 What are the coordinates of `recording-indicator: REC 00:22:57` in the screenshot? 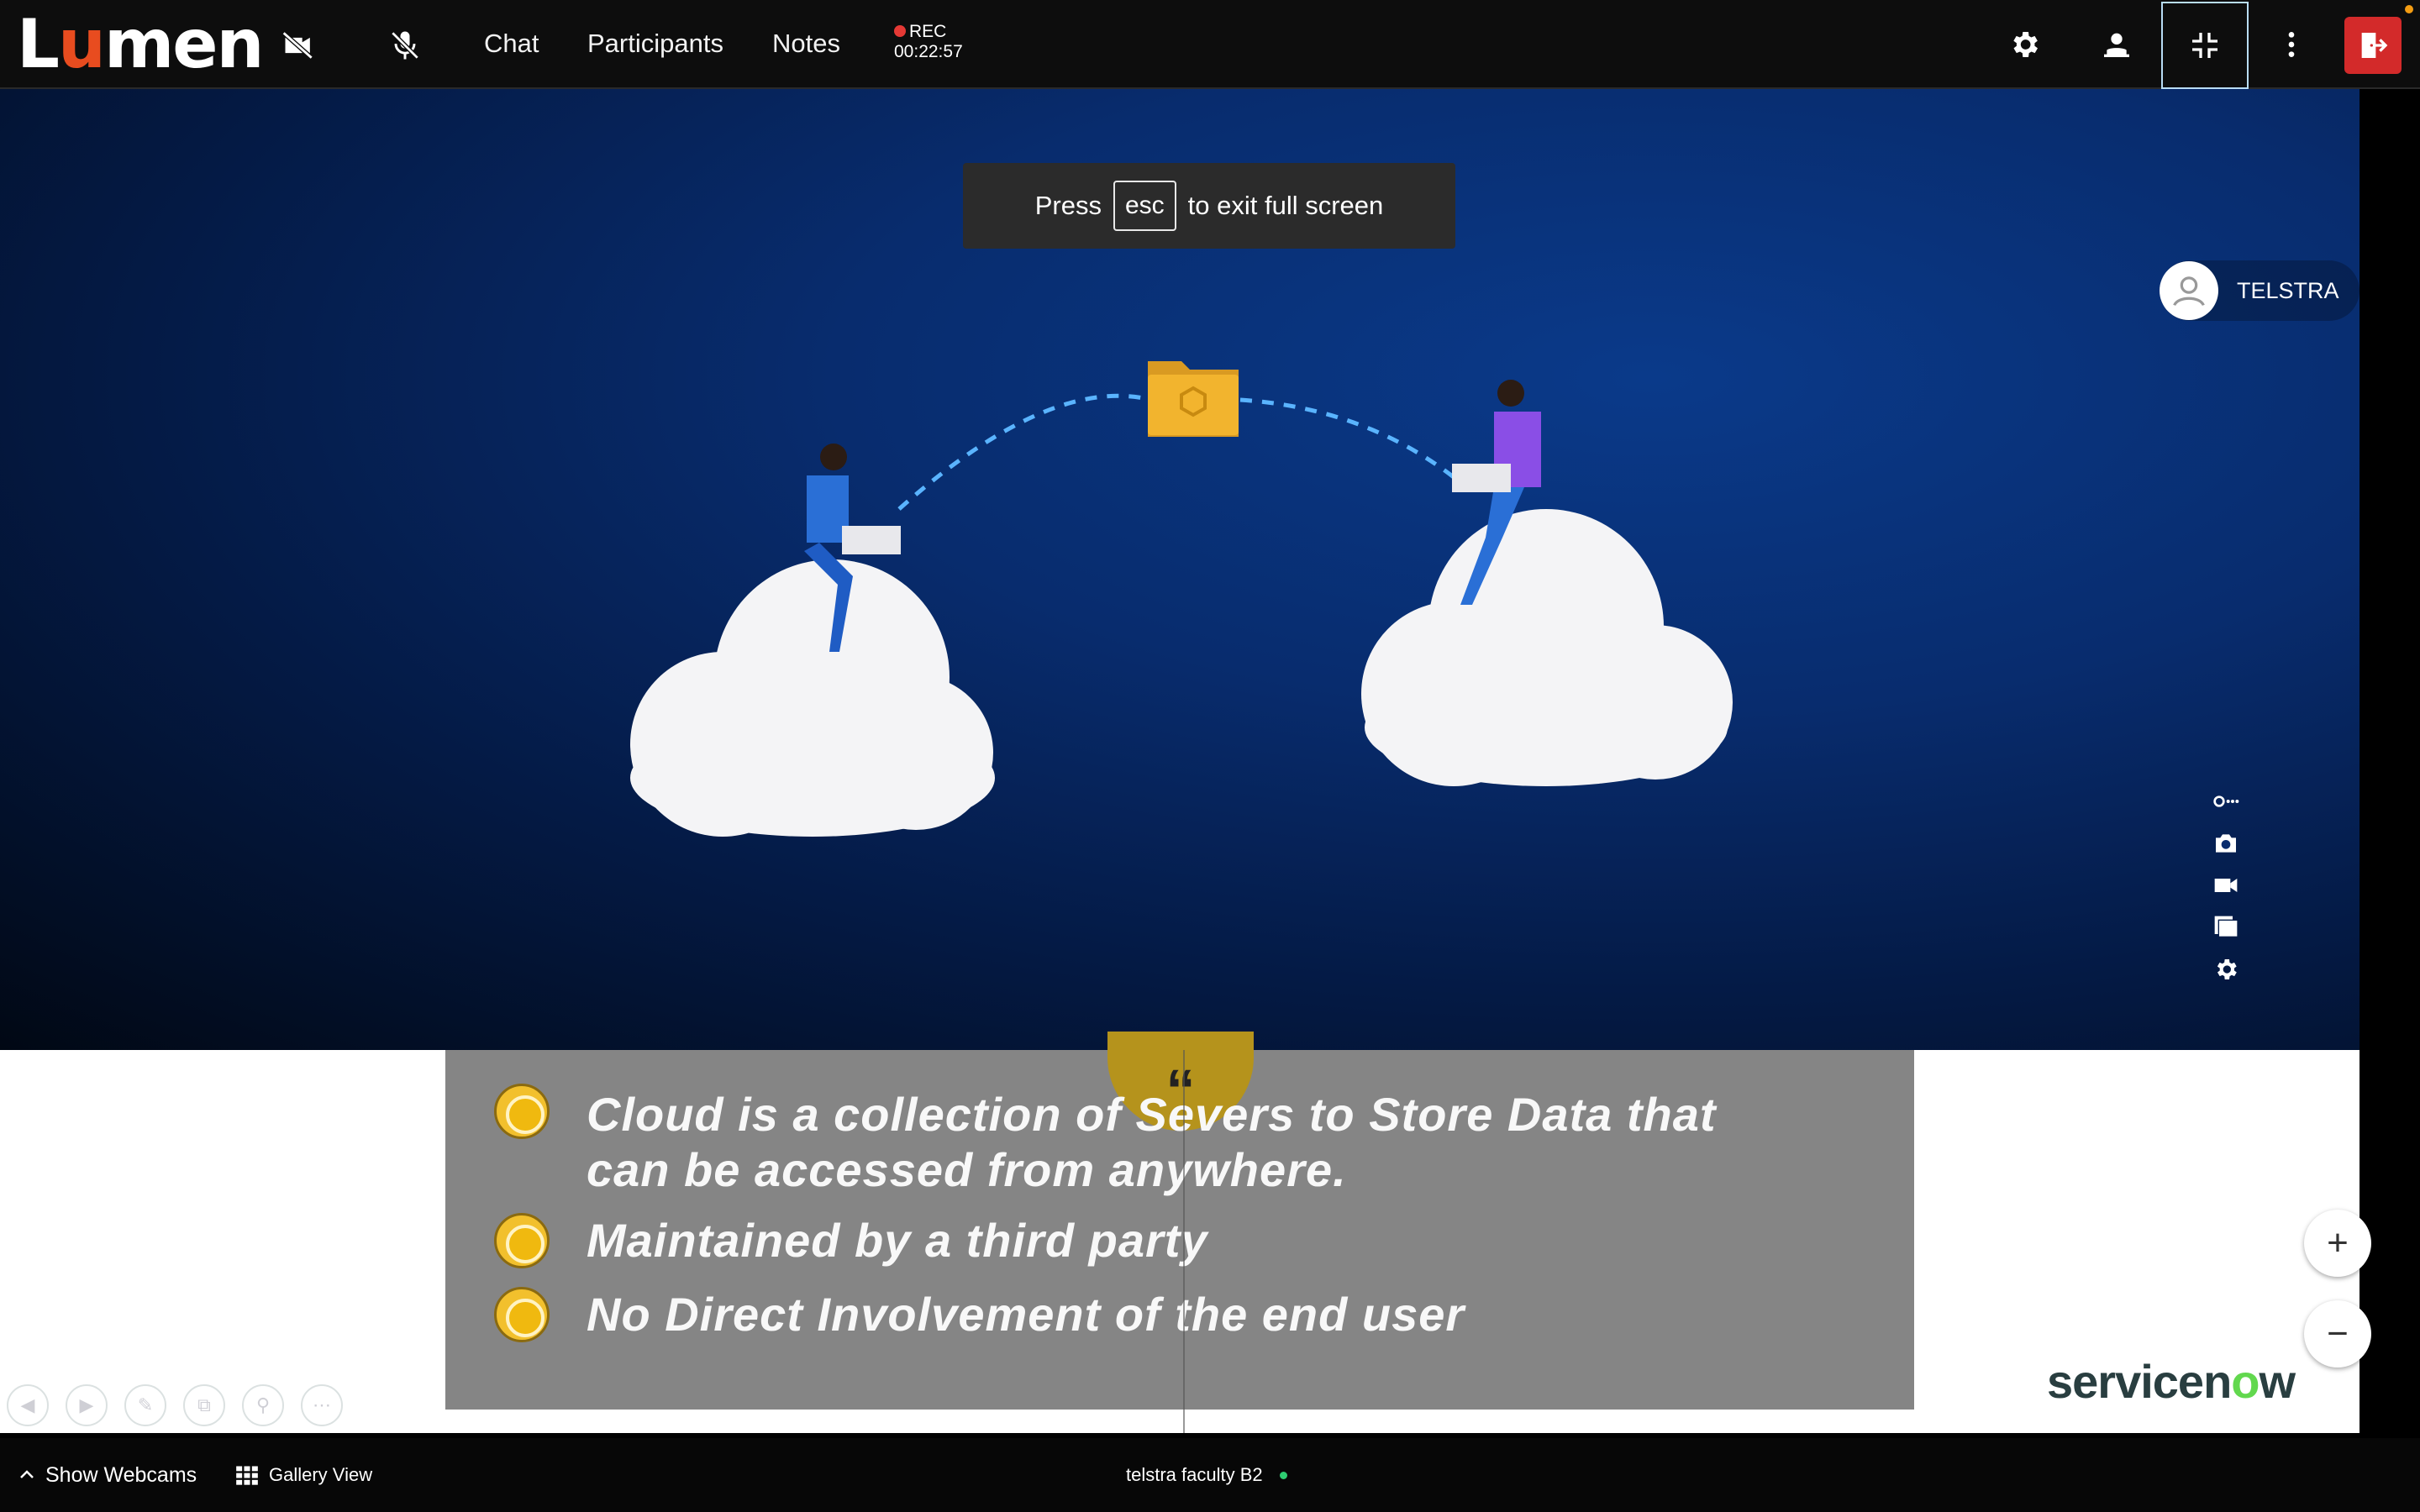 It's located at (929, 42).